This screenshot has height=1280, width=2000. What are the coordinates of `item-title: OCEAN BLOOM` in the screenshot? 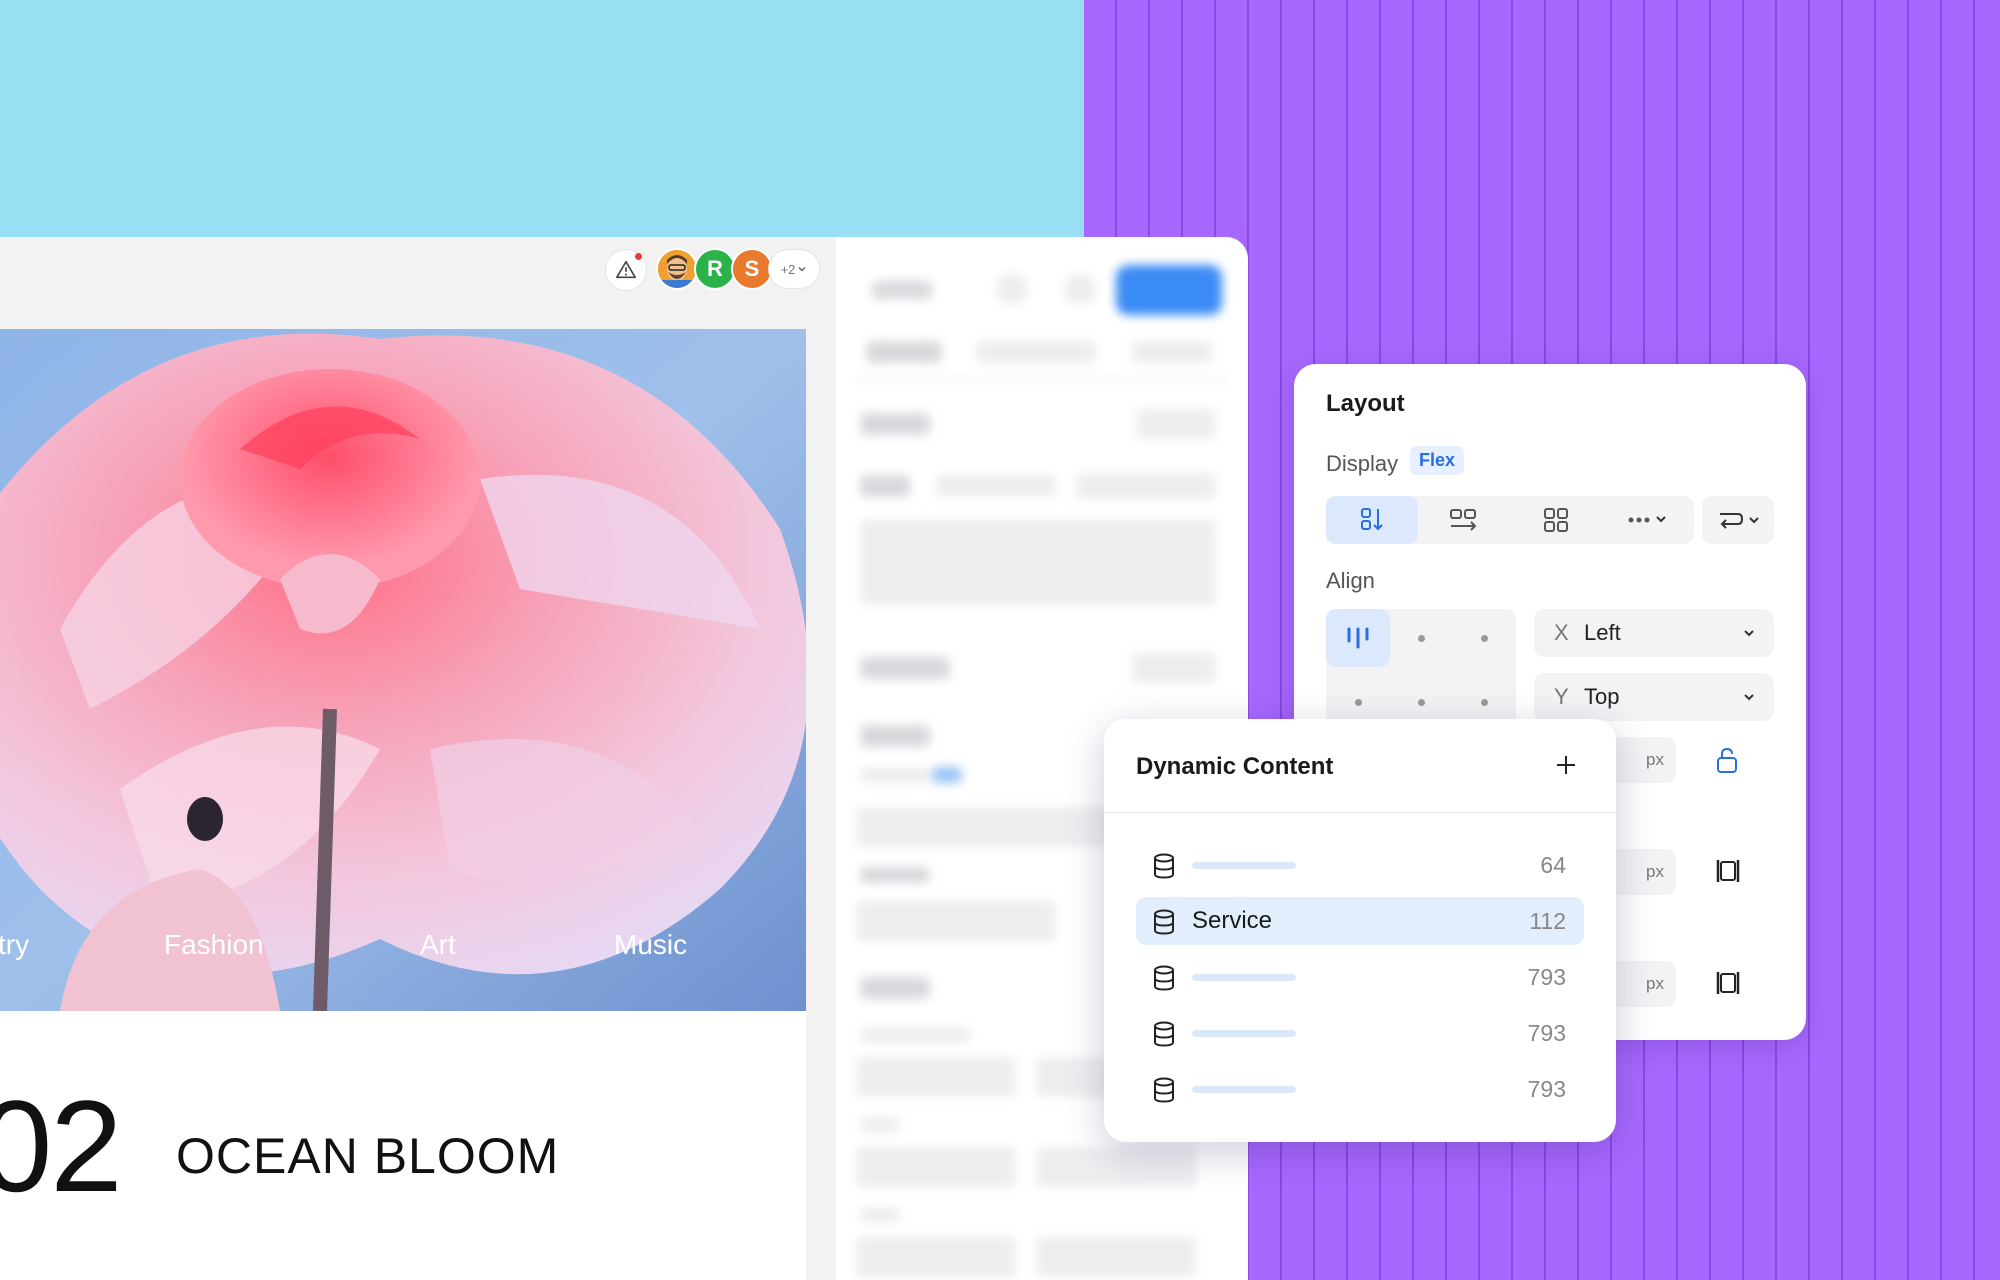 It's located at (368, 1156).